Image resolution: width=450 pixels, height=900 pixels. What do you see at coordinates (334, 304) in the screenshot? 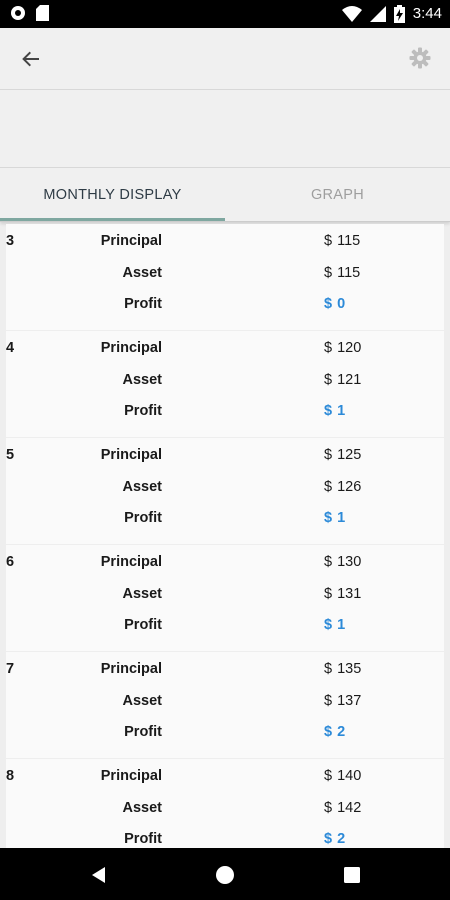
I see `profit-value: $0` at bounding box center [334, 304].